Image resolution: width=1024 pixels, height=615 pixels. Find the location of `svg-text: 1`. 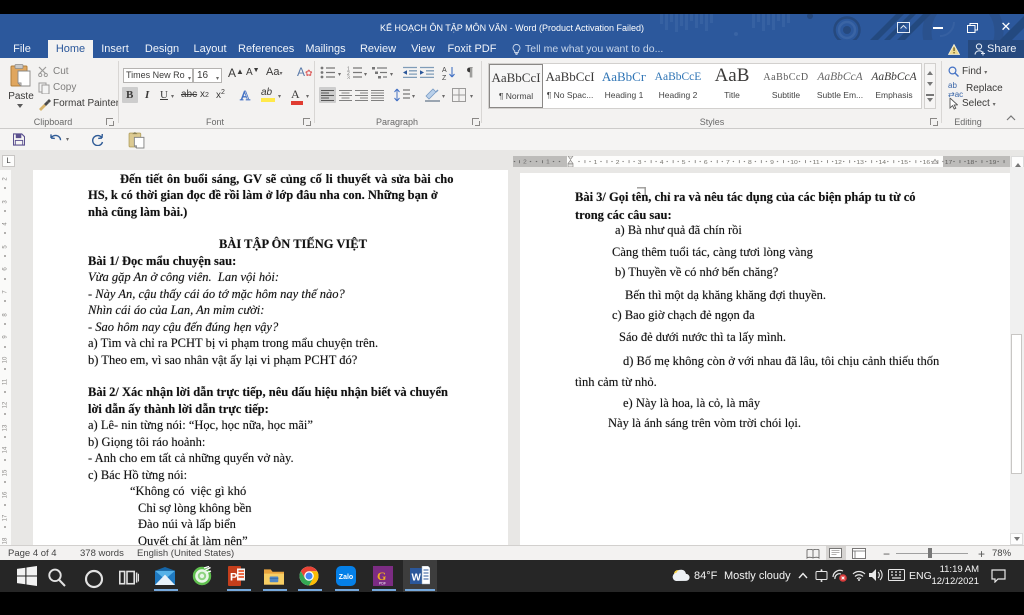

svg-text: 1 is located at coordinates (596, 162).